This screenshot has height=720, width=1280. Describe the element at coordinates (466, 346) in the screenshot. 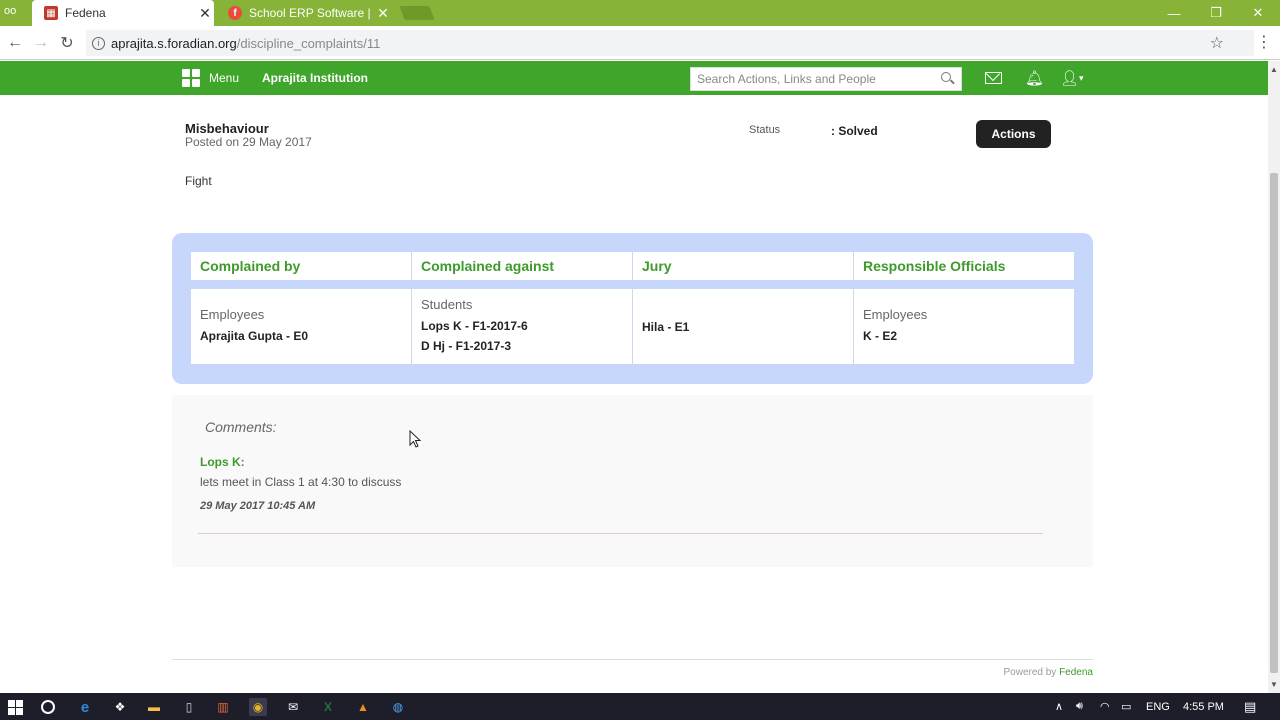

I see `person-name: D Hj - F1-2017-3` at that location.